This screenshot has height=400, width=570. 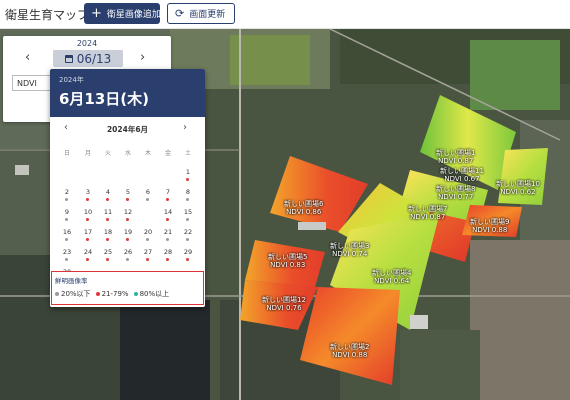 I want to click on calendar-day-number: 24, so click(x=88, y=252).